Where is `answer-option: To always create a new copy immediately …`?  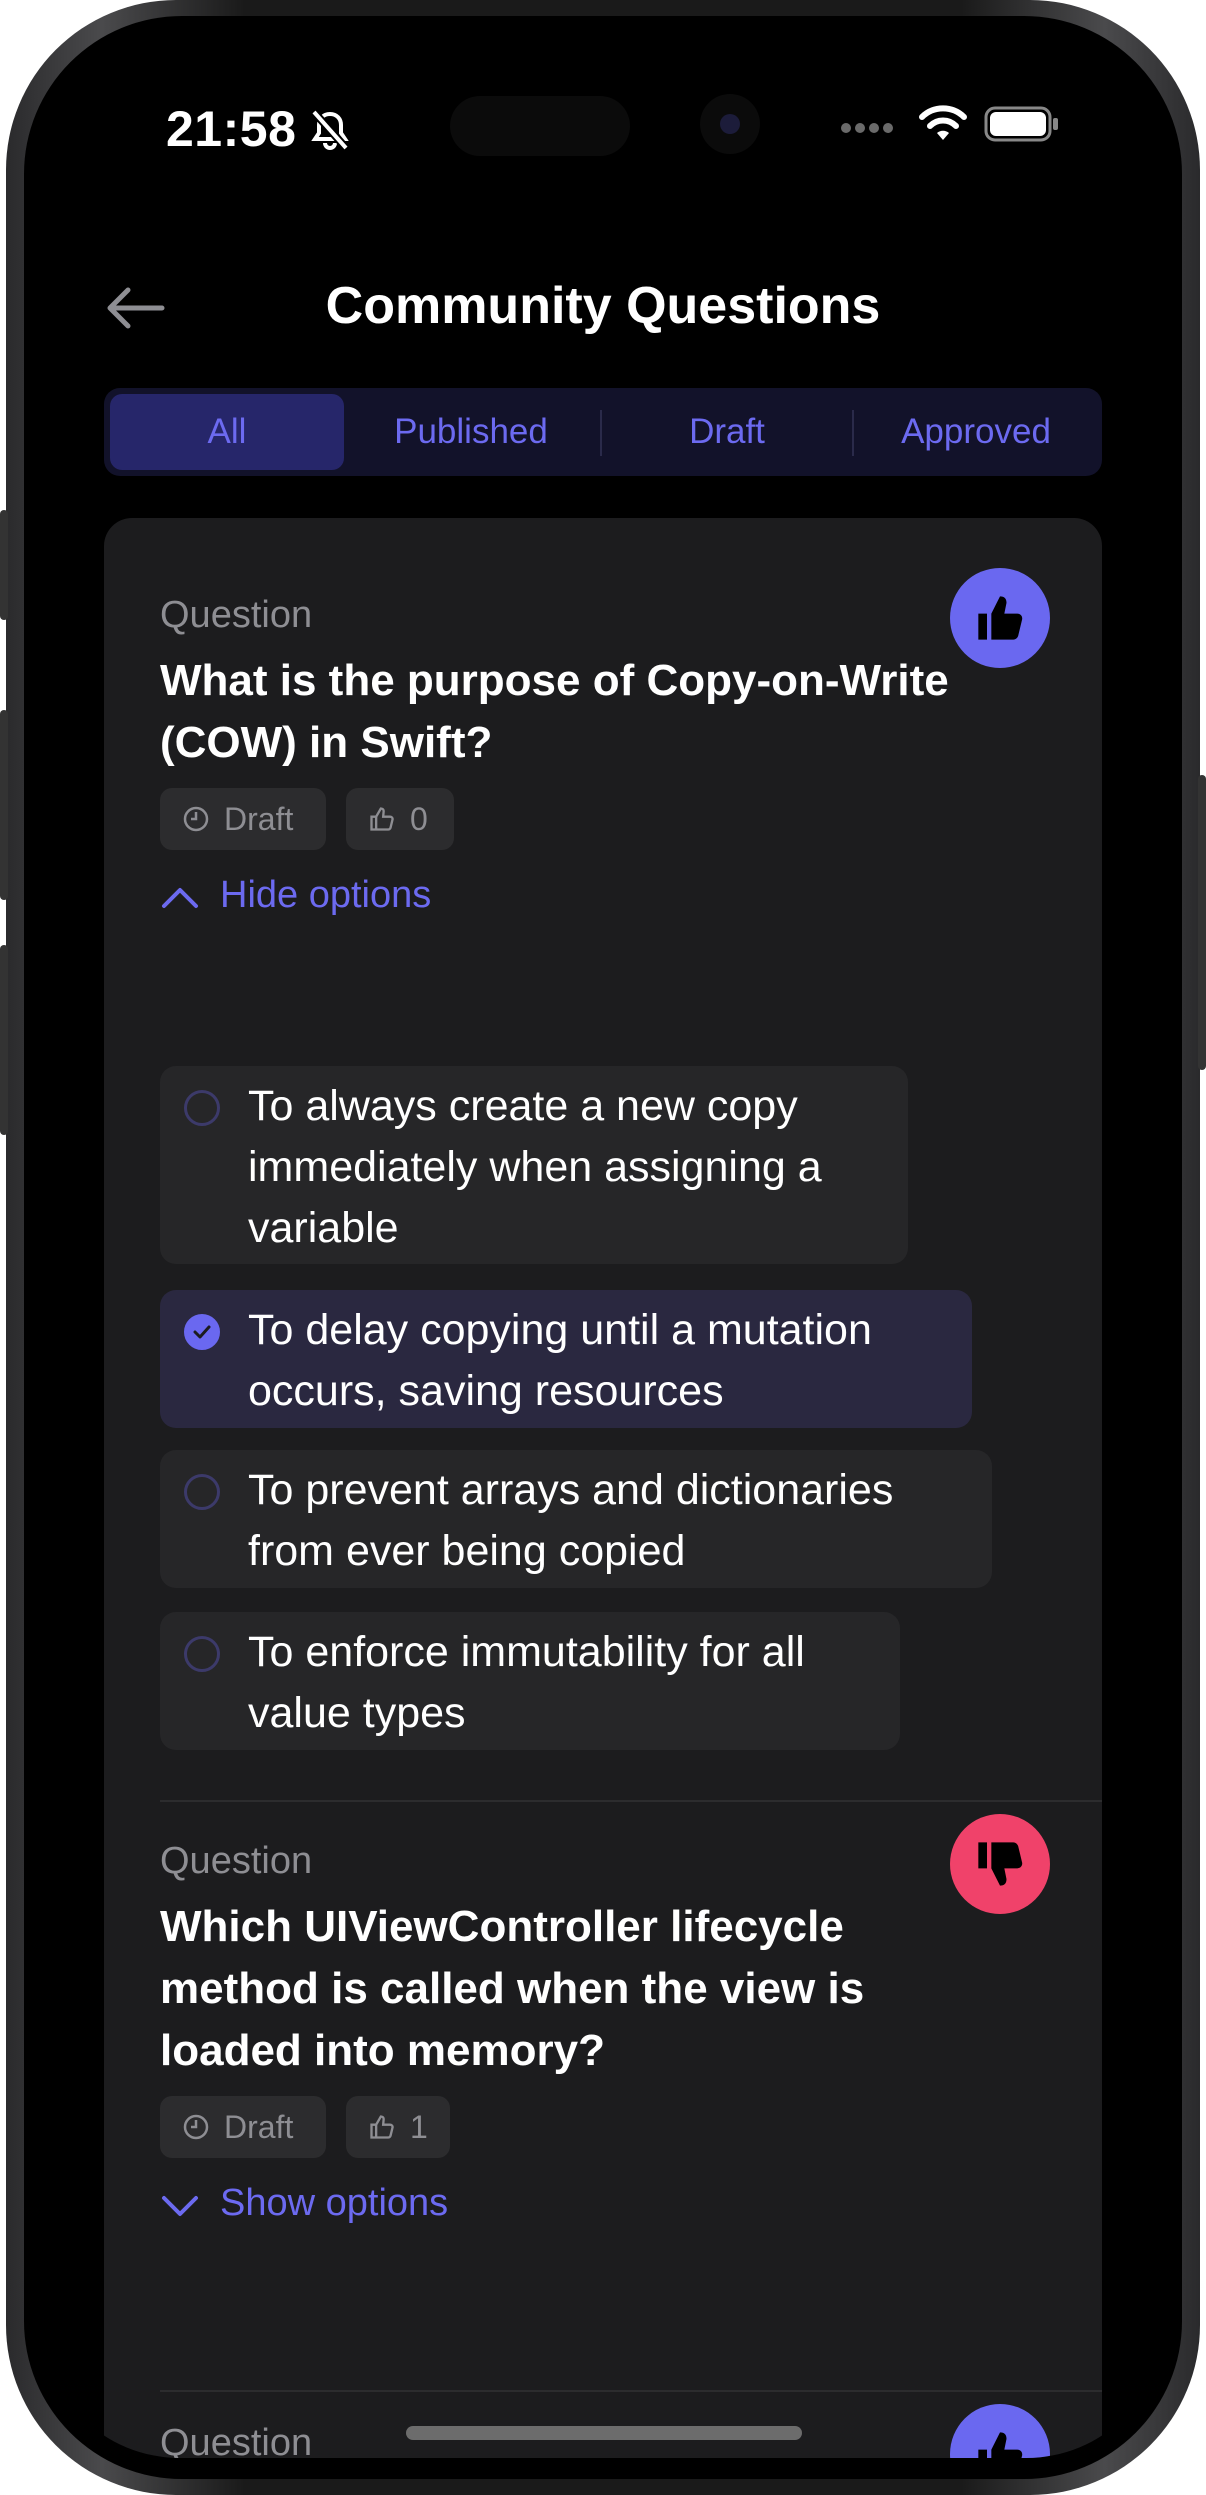
answer-option: To always create a new copy immediately … is located at coordinates (534, 1165).